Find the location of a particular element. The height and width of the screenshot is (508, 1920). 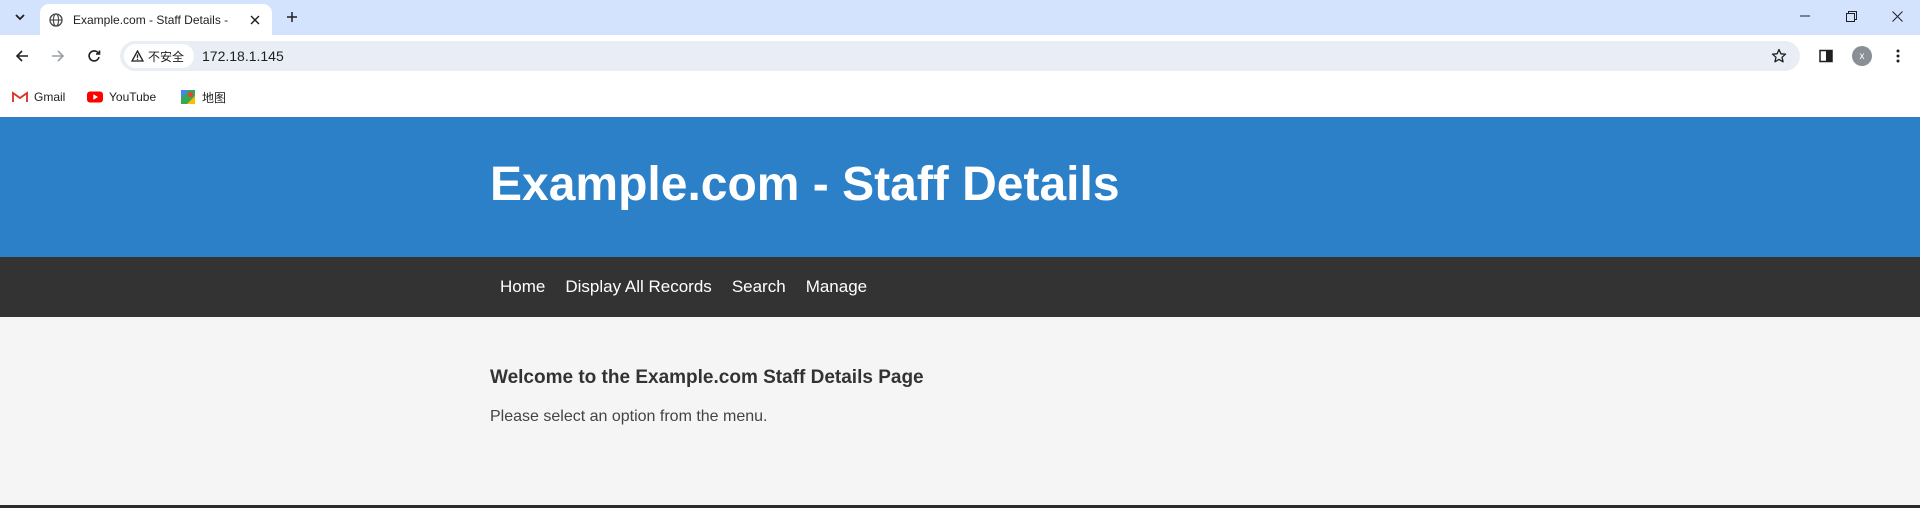

new-tab-button is located at coordinates (292, 17).